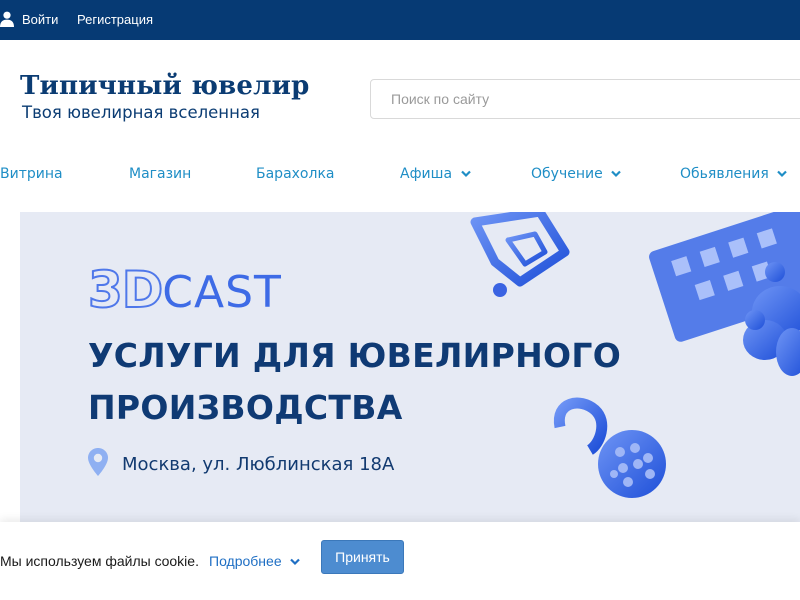  What do you see at coordinates (115, 20) in the screenshot?
I see `register-link: Регистрация` at bounding box center [115, 20].